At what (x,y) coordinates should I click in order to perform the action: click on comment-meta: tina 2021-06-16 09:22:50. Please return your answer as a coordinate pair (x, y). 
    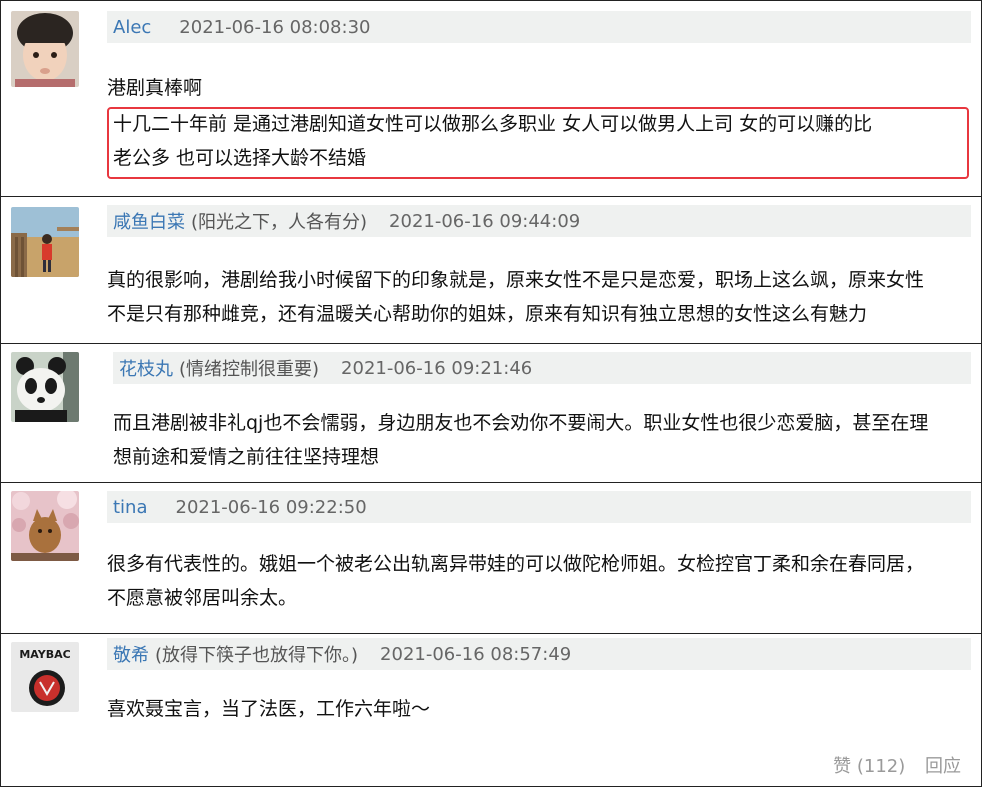
    Looking at the image, I should click on (539, 507).